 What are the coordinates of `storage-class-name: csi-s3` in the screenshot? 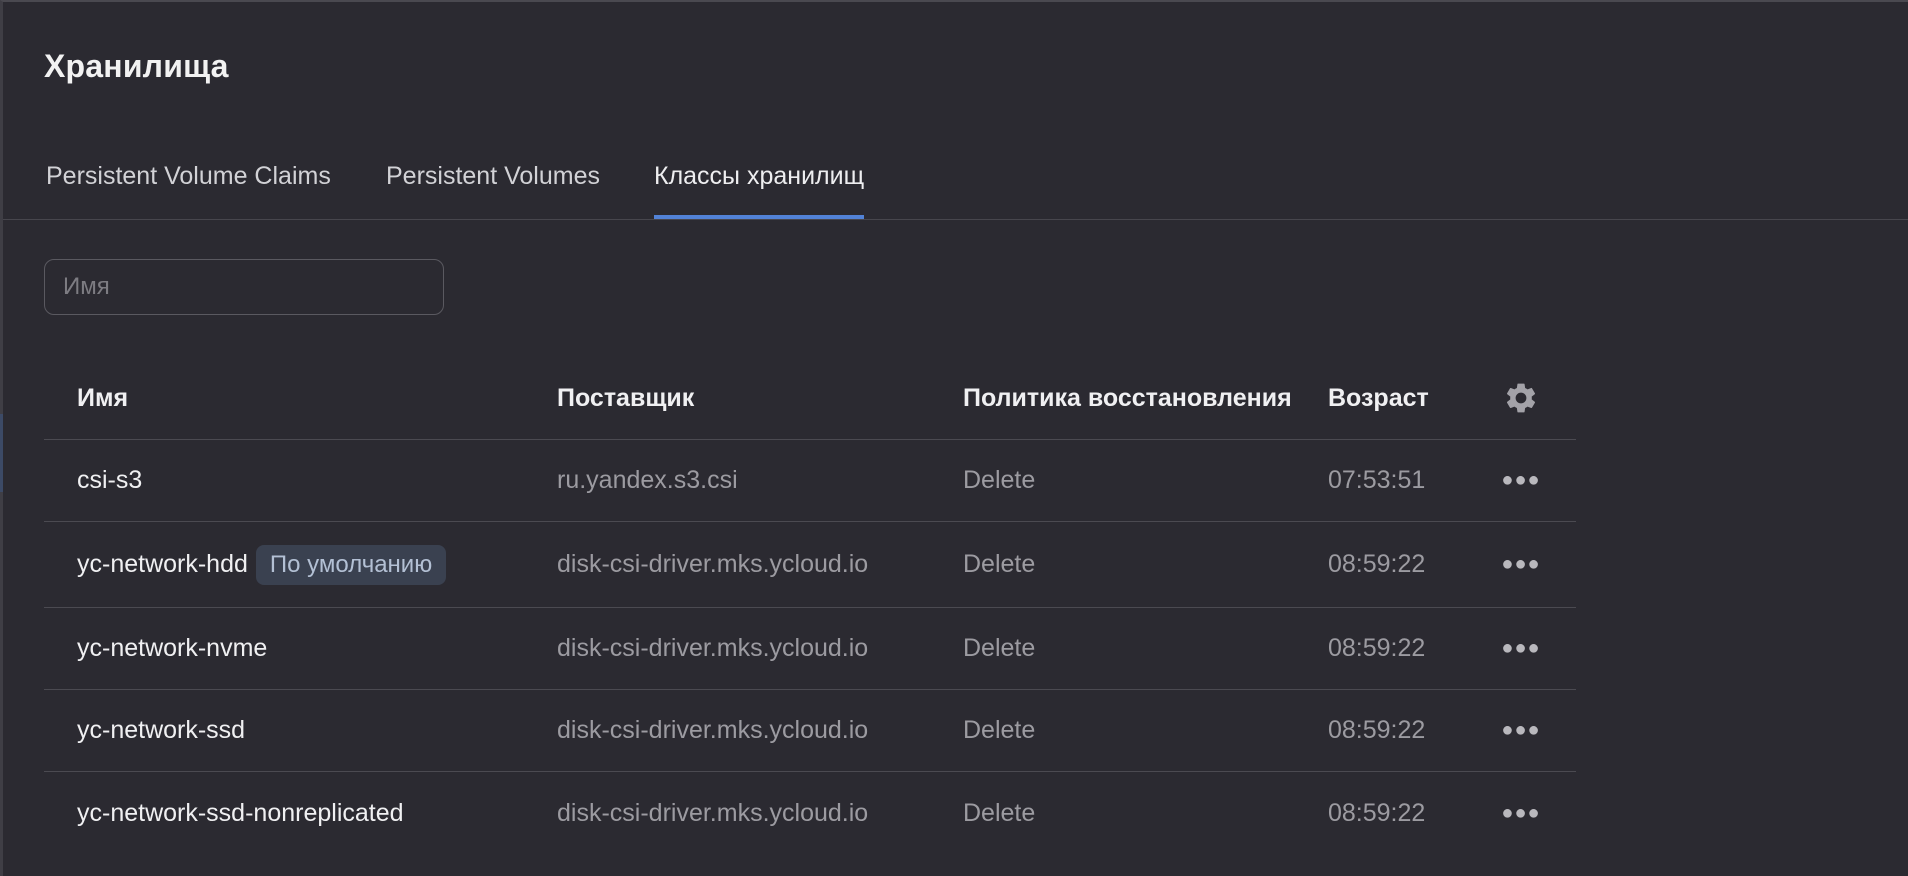 It's located at (109, 480).